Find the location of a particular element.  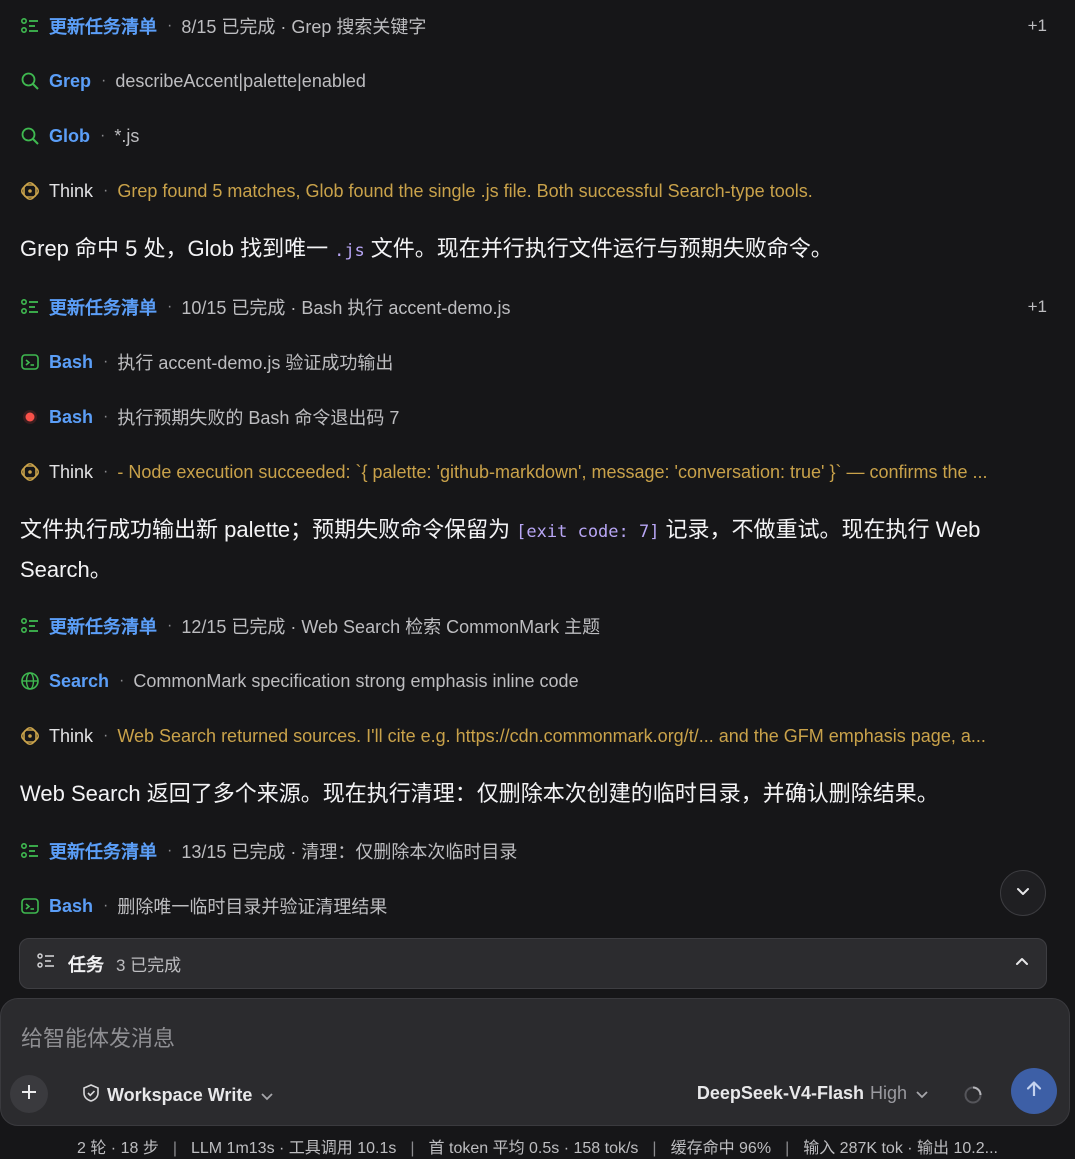

message-text: 文件执行成功输出新 palette；预期失败命令保留为 is located at coordinates (265, 529).